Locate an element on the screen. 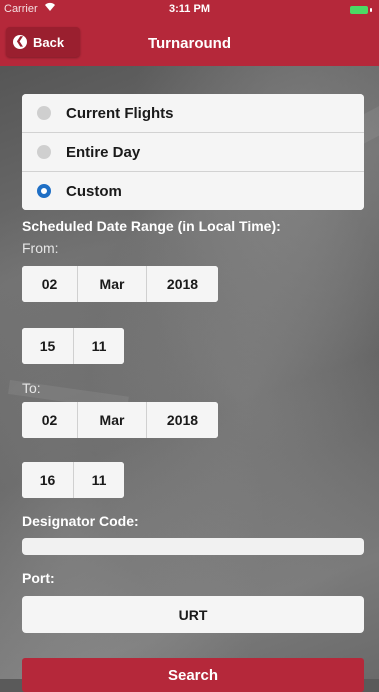 This screenshot has width=379, height=692. status-bar: Carrier 3:11 PM is located at coordinates (189, 10).